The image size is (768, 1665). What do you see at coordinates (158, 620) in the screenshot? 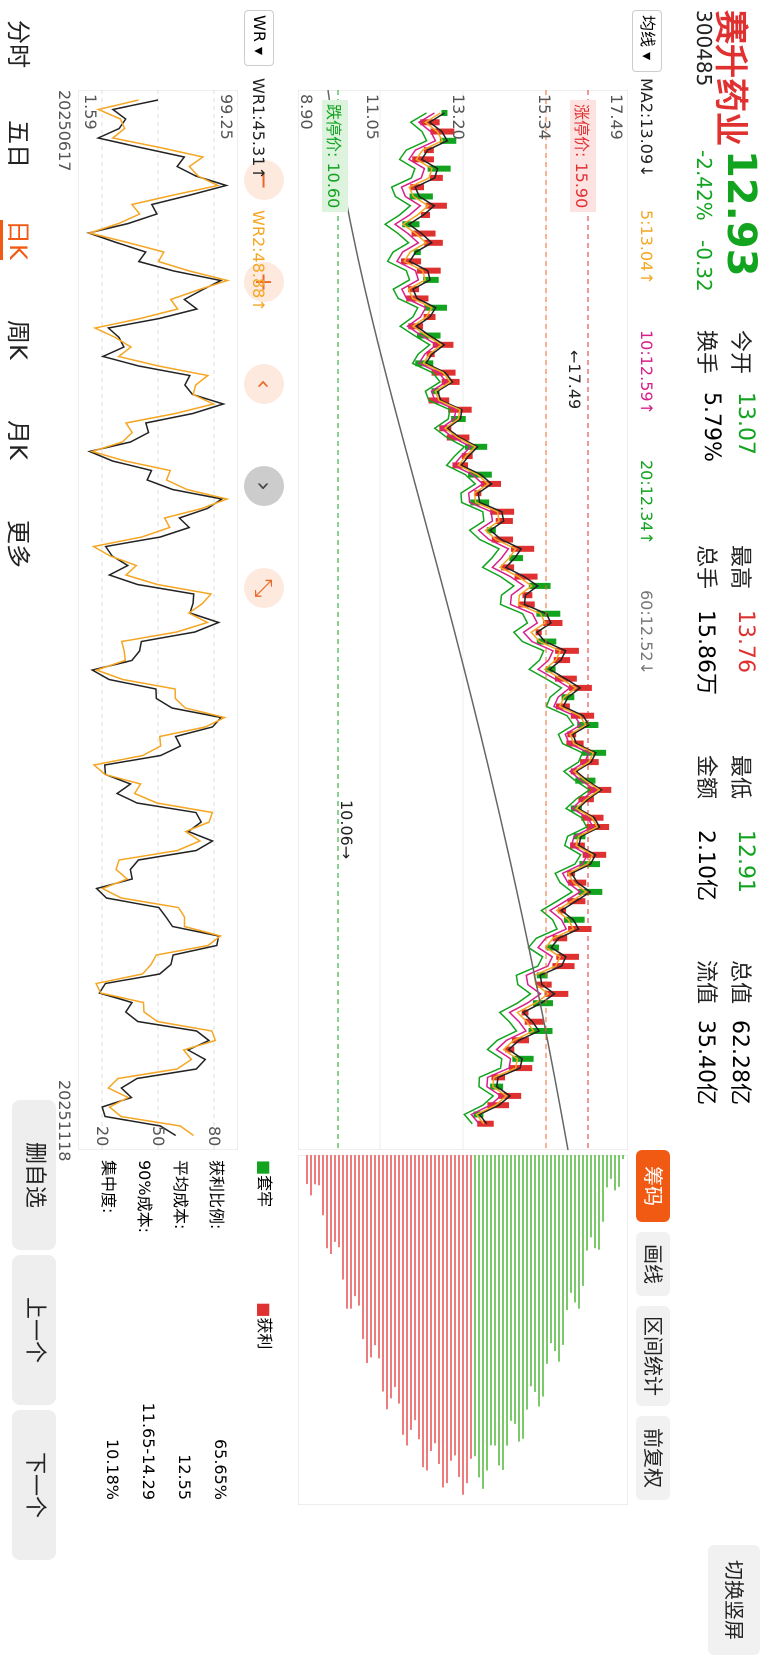
I see `wr-chart` at bounding box center [158, 620].